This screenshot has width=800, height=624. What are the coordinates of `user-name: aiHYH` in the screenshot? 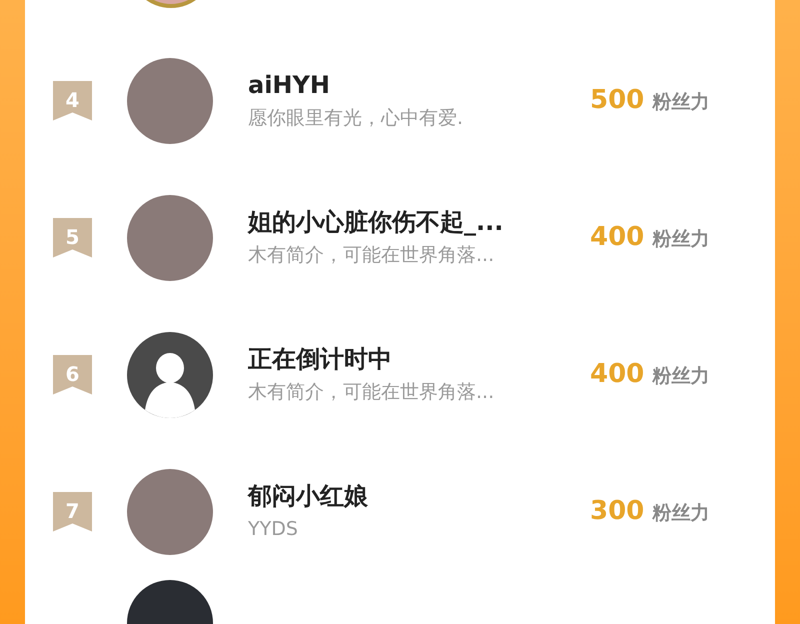 It's located at (413, 84).